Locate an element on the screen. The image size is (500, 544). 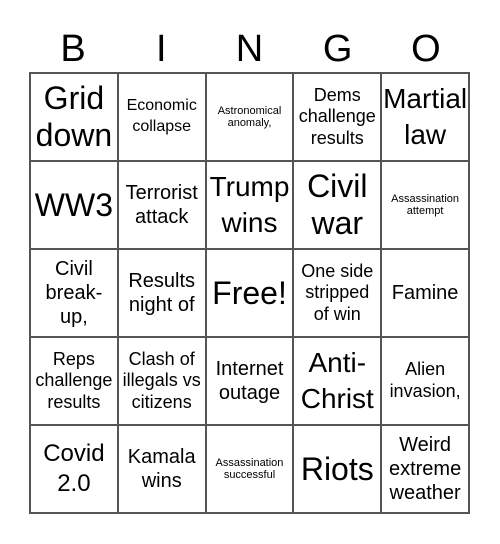
bingo-cell: Assassination attempt is located at coordinates (425, 205).